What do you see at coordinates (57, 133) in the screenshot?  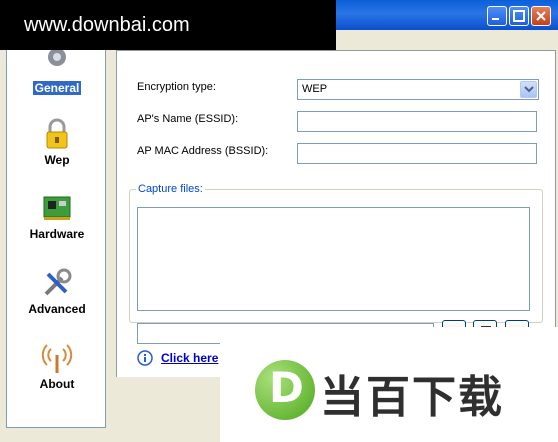 I see `lock-icon` at bounding box center [57, 133].